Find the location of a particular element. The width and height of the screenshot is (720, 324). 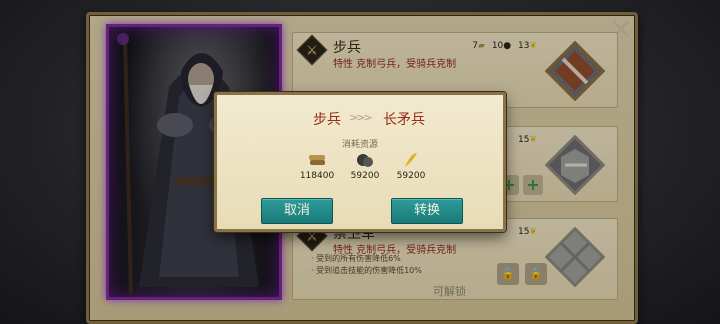

wood-icon is located at coordinates (317, 160).